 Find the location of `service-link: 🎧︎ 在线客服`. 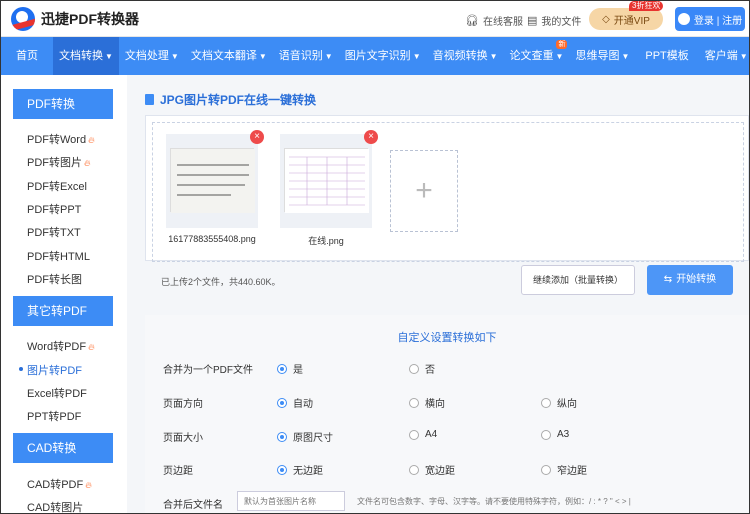

service-link: 🎧︎ 在线客服 is located at coordinates (494, 20).